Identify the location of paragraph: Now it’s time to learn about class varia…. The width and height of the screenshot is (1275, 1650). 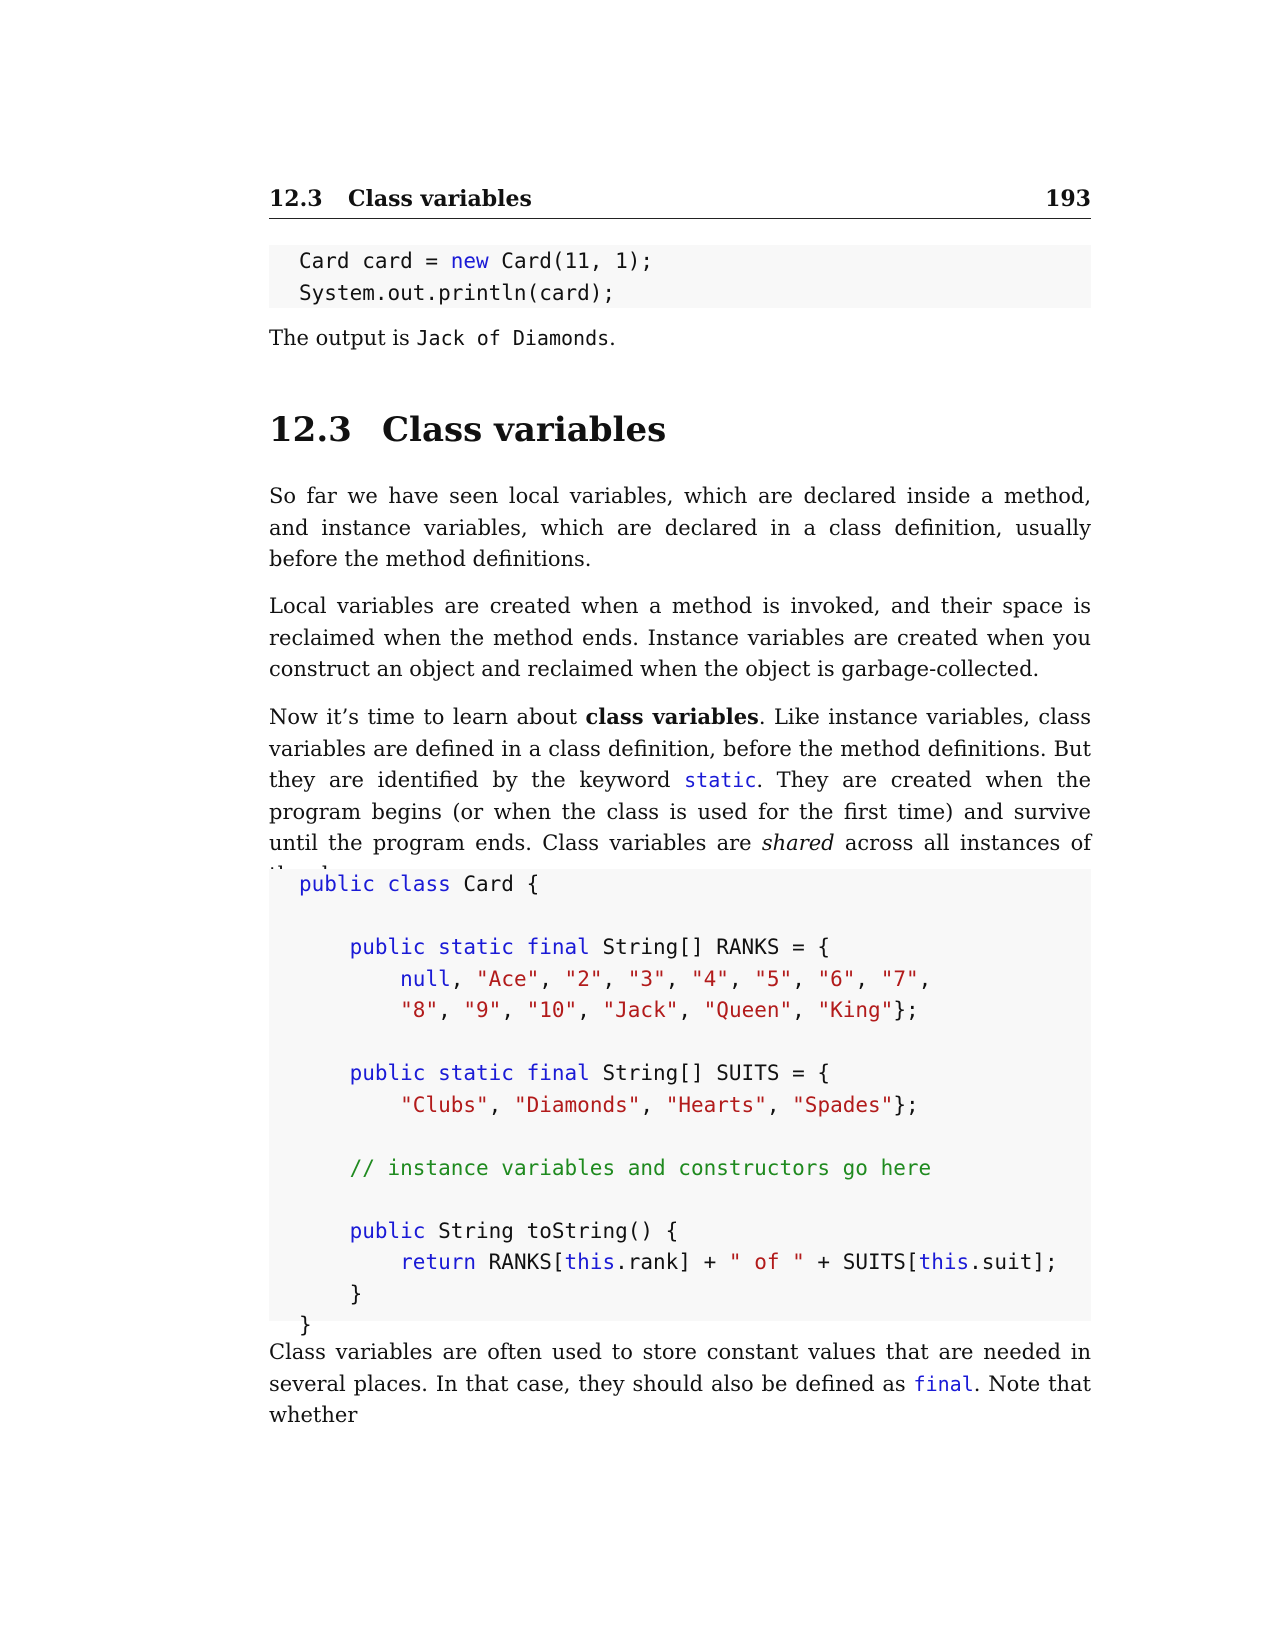
(680, 795).